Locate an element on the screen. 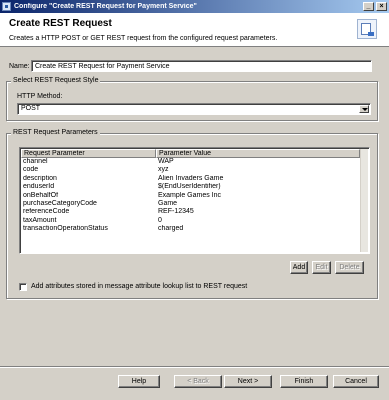 Image resolution: width=389 pixels, height=400 pixels. table-row: purchaseCategoryCode Game is located at coordinates (190, 204).